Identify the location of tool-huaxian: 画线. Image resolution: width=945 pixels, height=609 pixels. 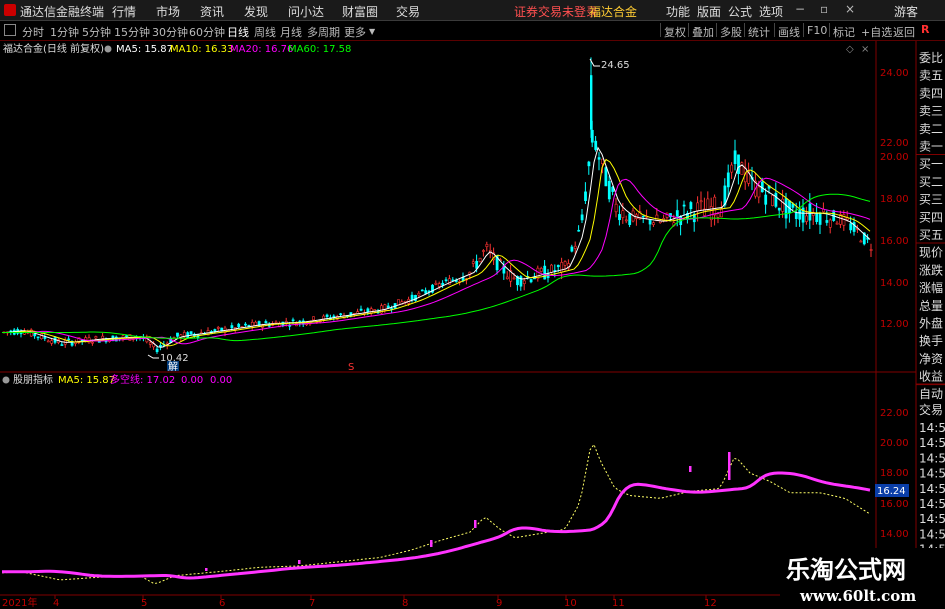
(789, 32).